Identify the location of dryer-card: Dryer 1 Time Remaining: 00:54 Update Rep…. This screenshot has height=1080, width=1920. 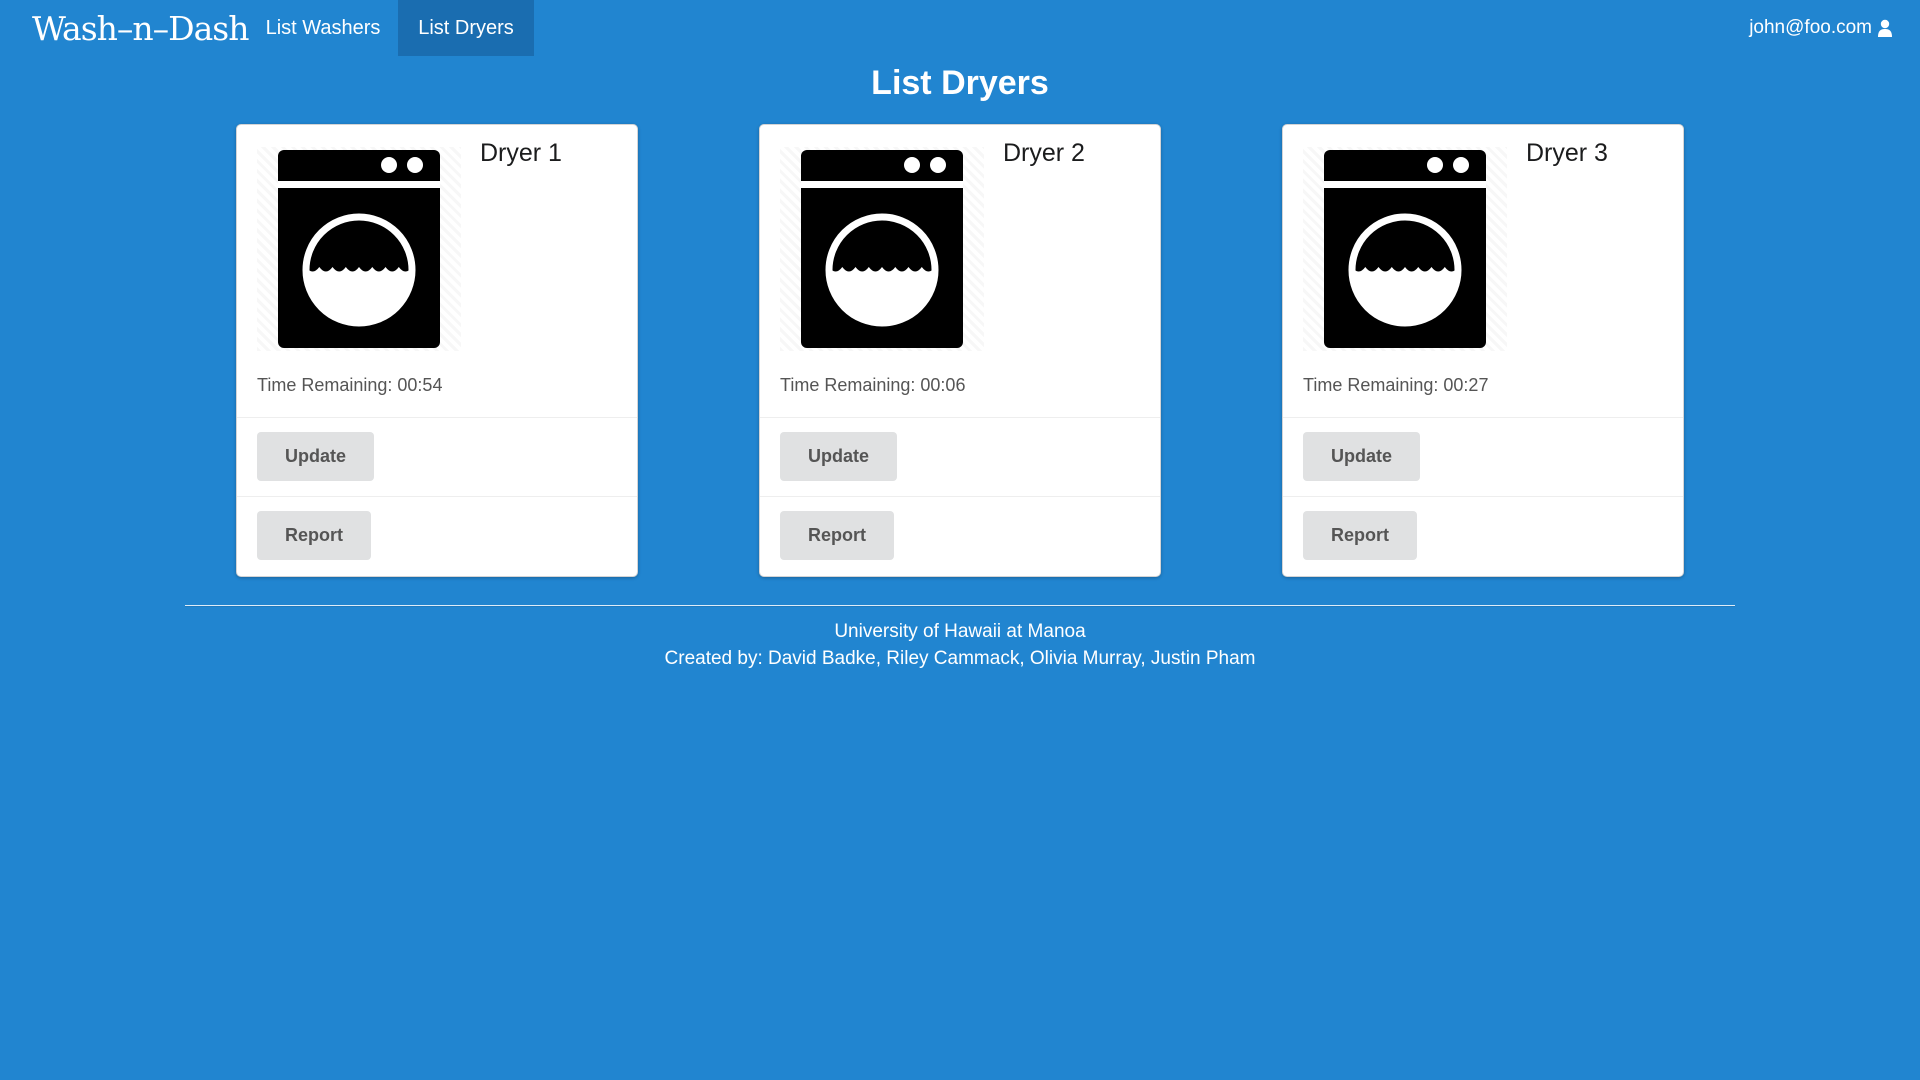
(437, 350).